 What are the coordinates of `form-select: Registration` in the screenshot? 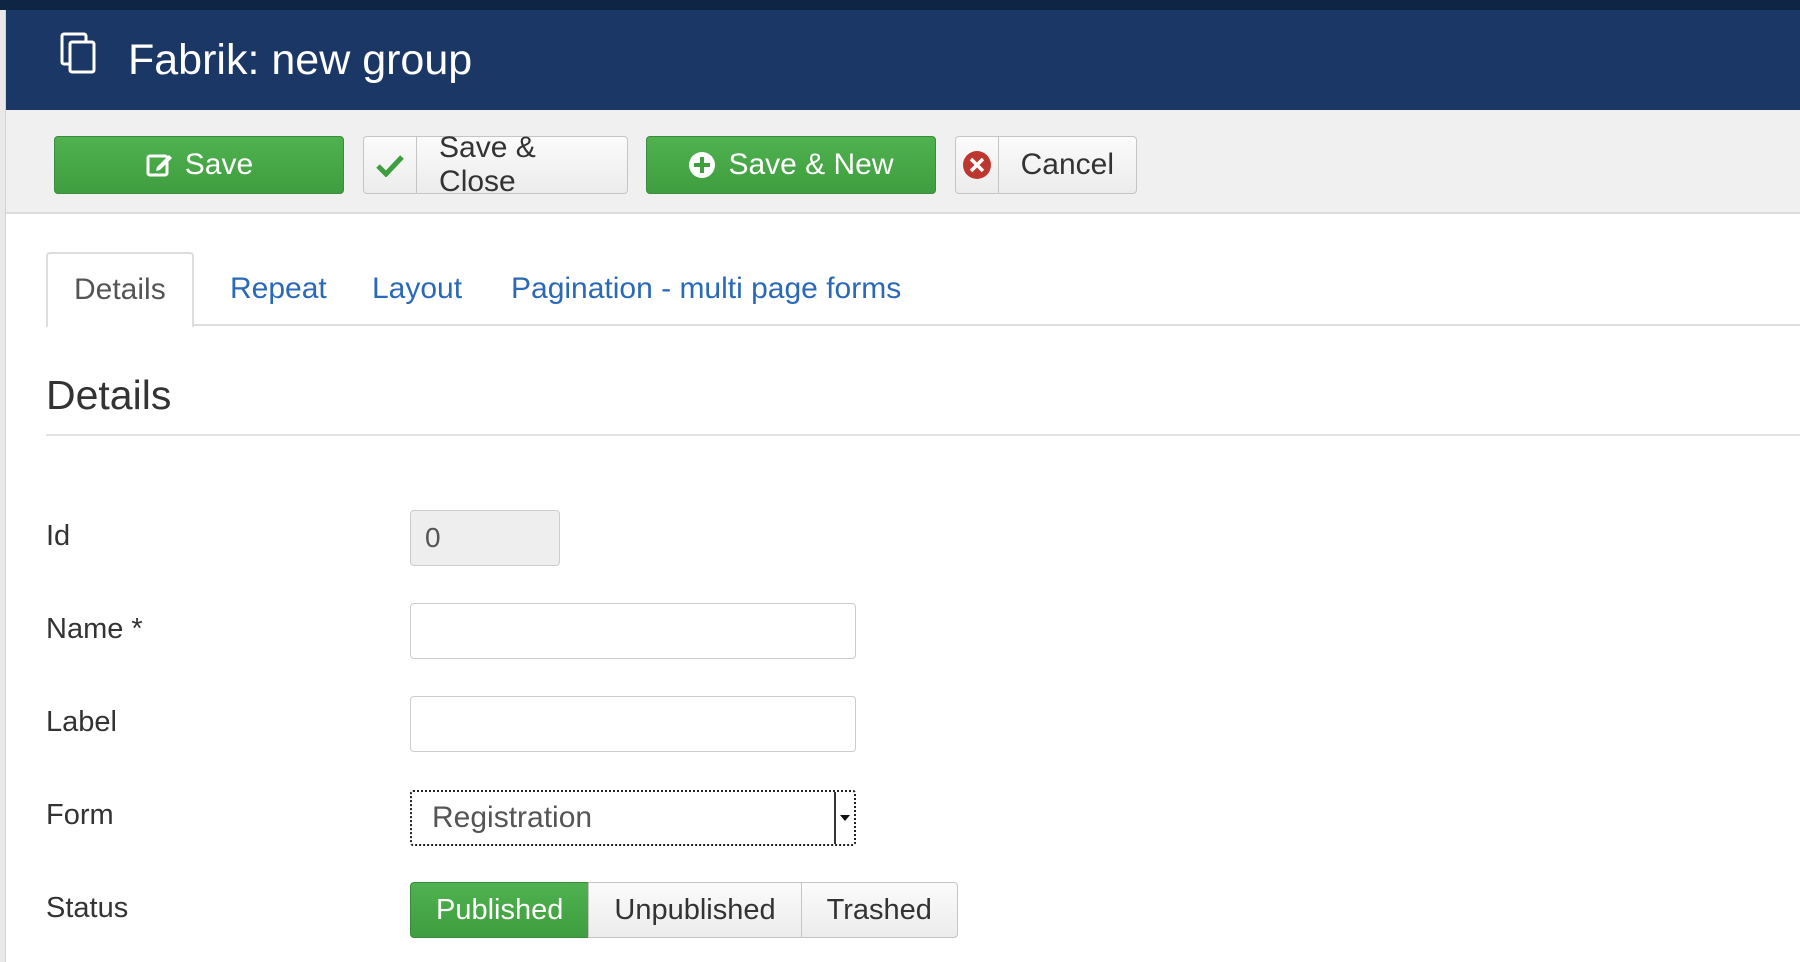 It's located at (633, 818).